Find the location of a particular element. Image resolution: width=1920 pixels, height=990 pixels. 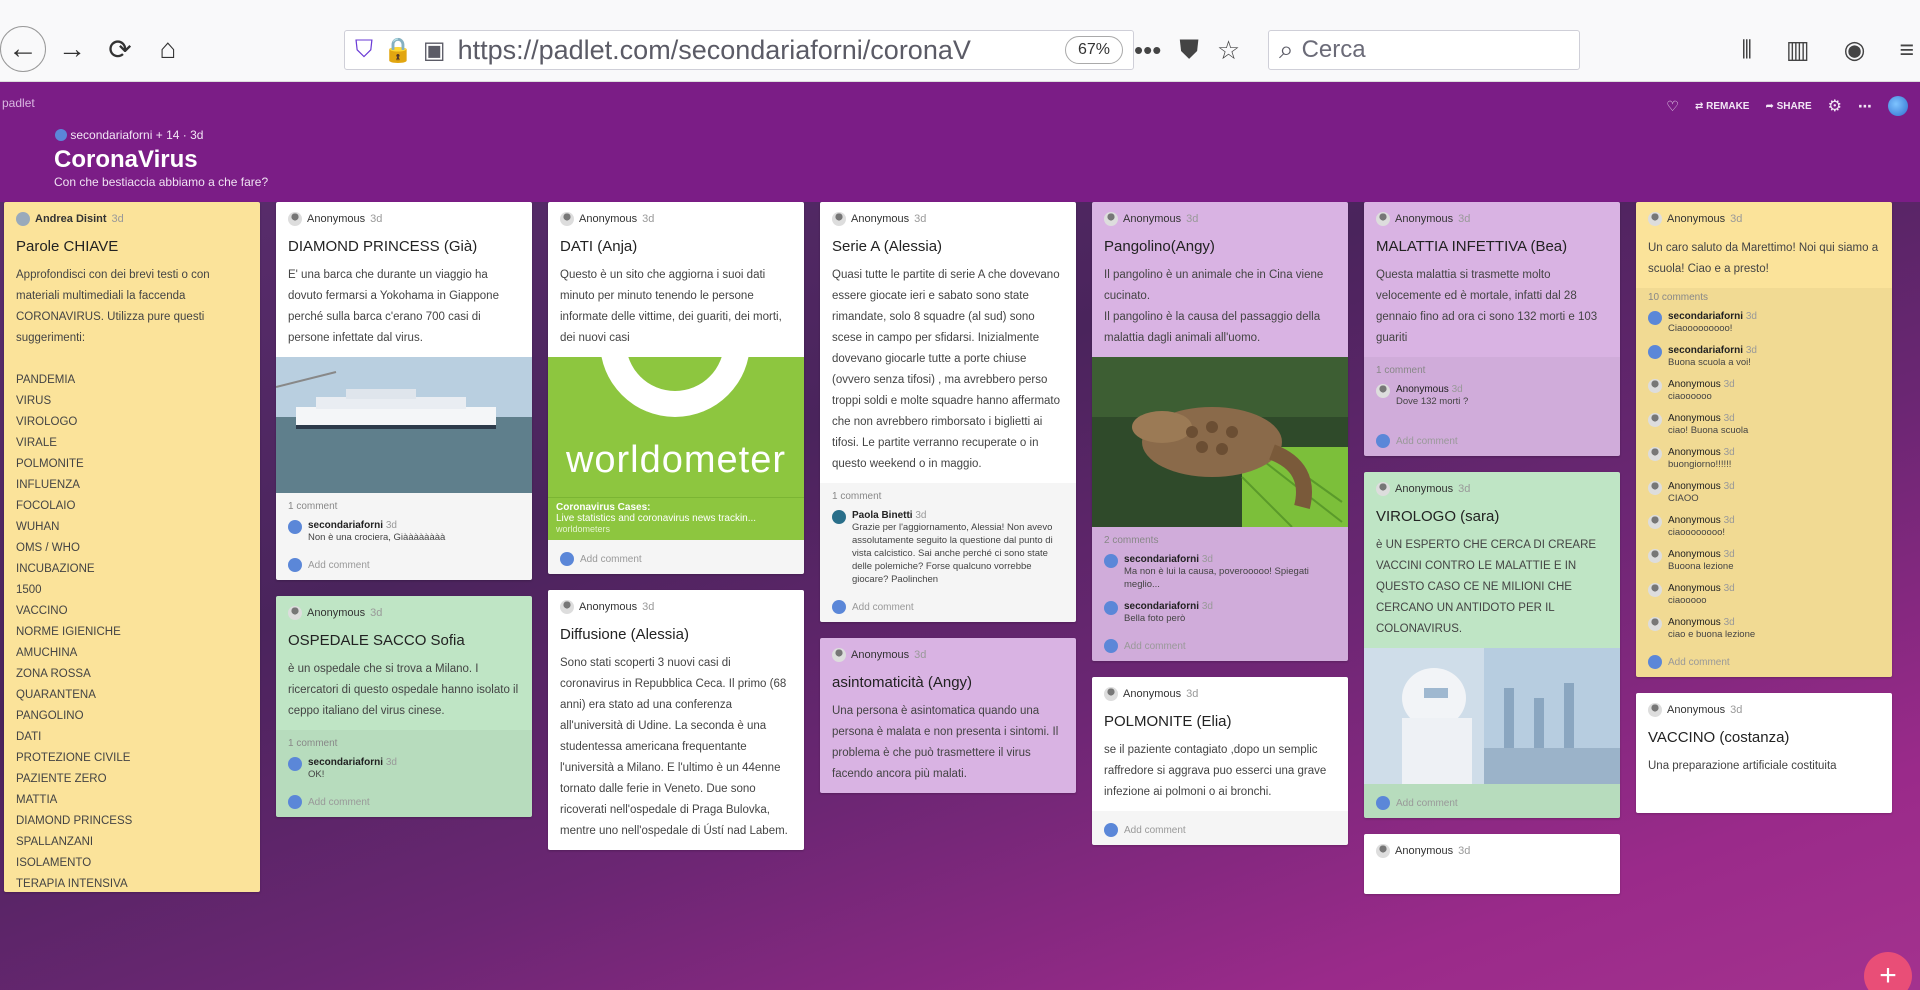

author-name: Andrea Disint is located at coordinates (71, 219).